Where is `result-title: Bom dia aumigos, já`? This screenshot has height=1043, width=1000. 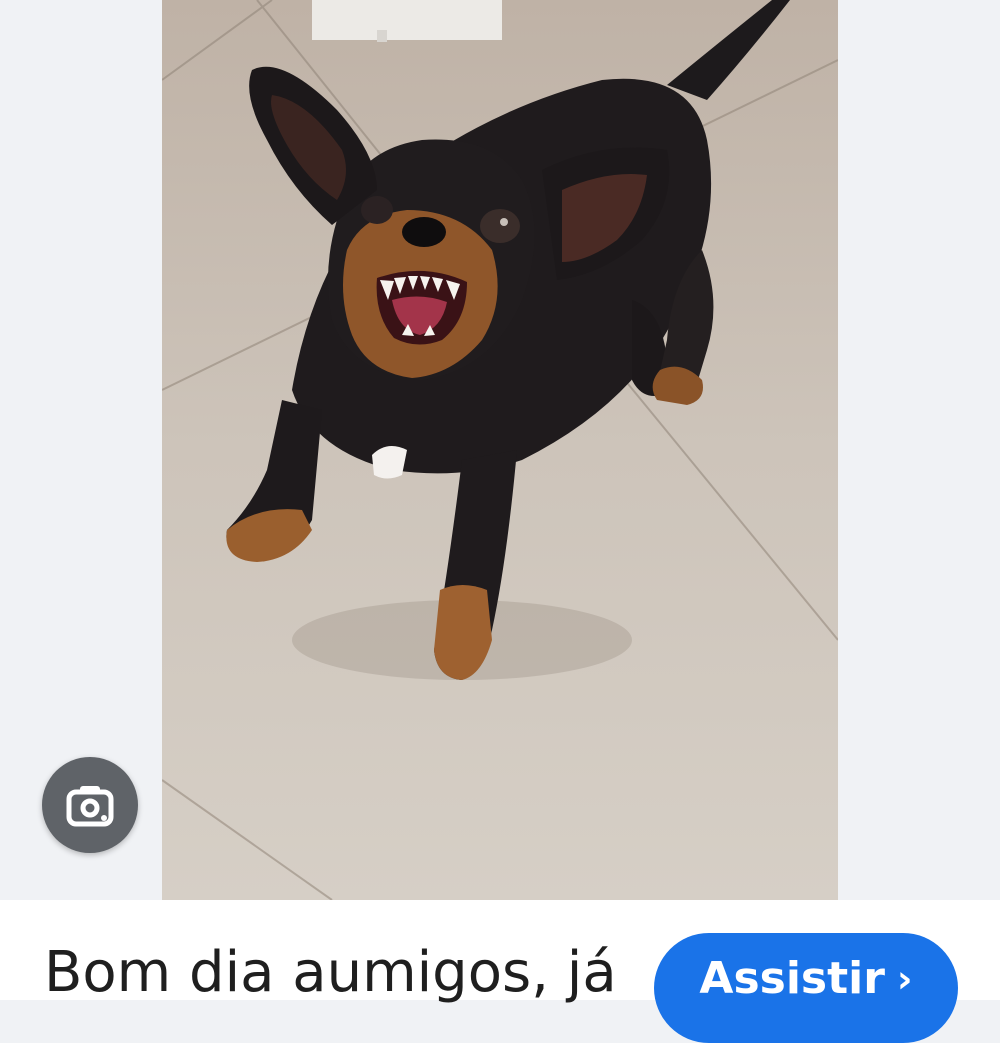
result-title: Bom dia aumigos, já is located at coordinates (330, 973).